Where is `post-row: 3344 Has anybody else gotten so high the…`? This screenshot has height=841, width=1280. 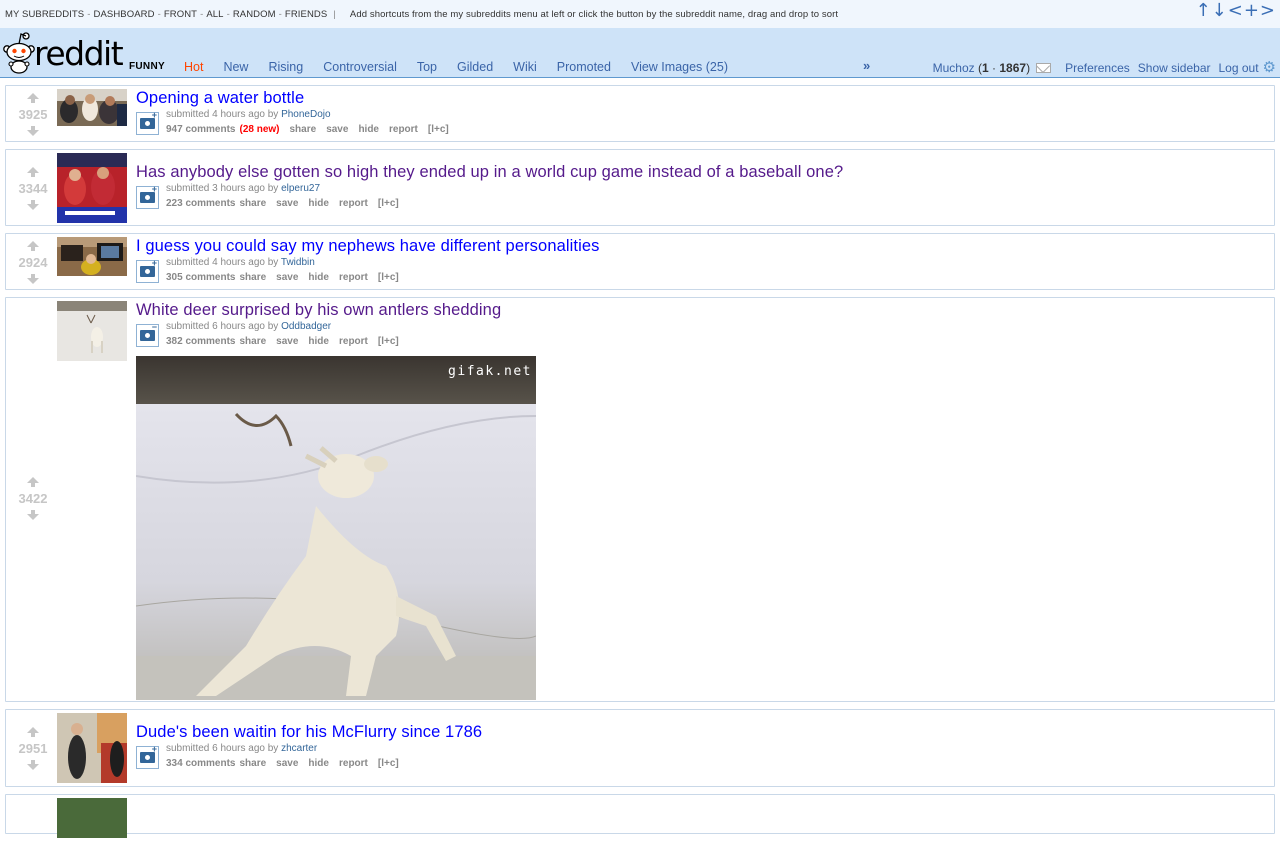
post-row: 3344 Has anybody else gotten so high the… is located at coordinates (640, 187).